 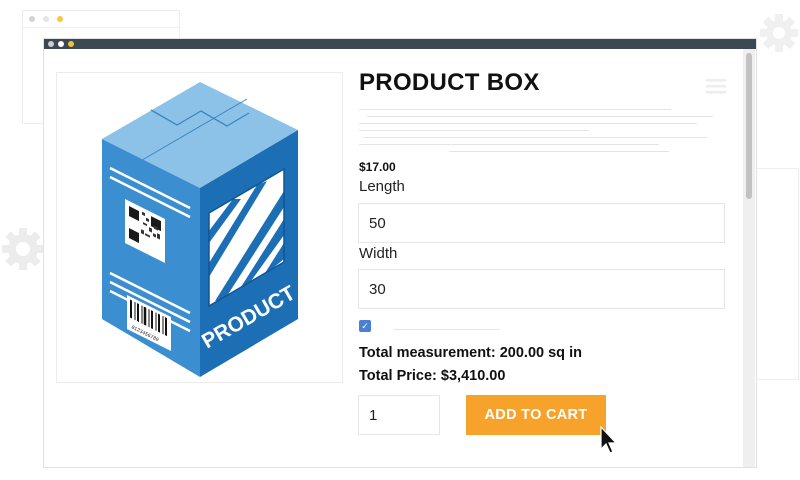 I want to click on width-input, so click(x=541, y=289).